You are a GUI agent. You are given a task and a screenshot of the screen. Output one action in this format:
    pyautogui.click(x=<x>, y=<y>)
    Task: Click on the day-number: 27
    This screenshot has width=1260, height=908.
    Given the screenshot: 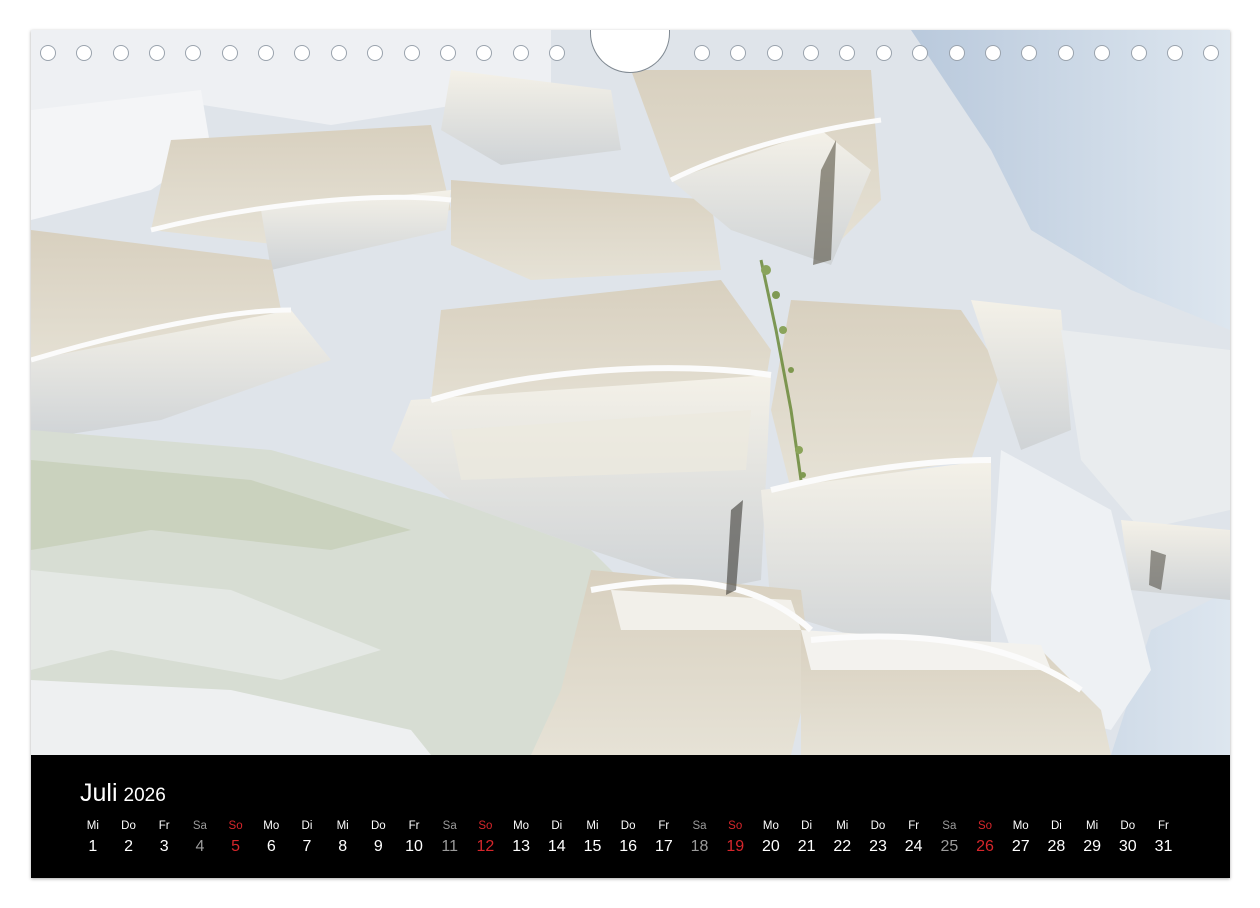 What is the action you would take?
    pyautogui.click(x=1020, y=846)
    